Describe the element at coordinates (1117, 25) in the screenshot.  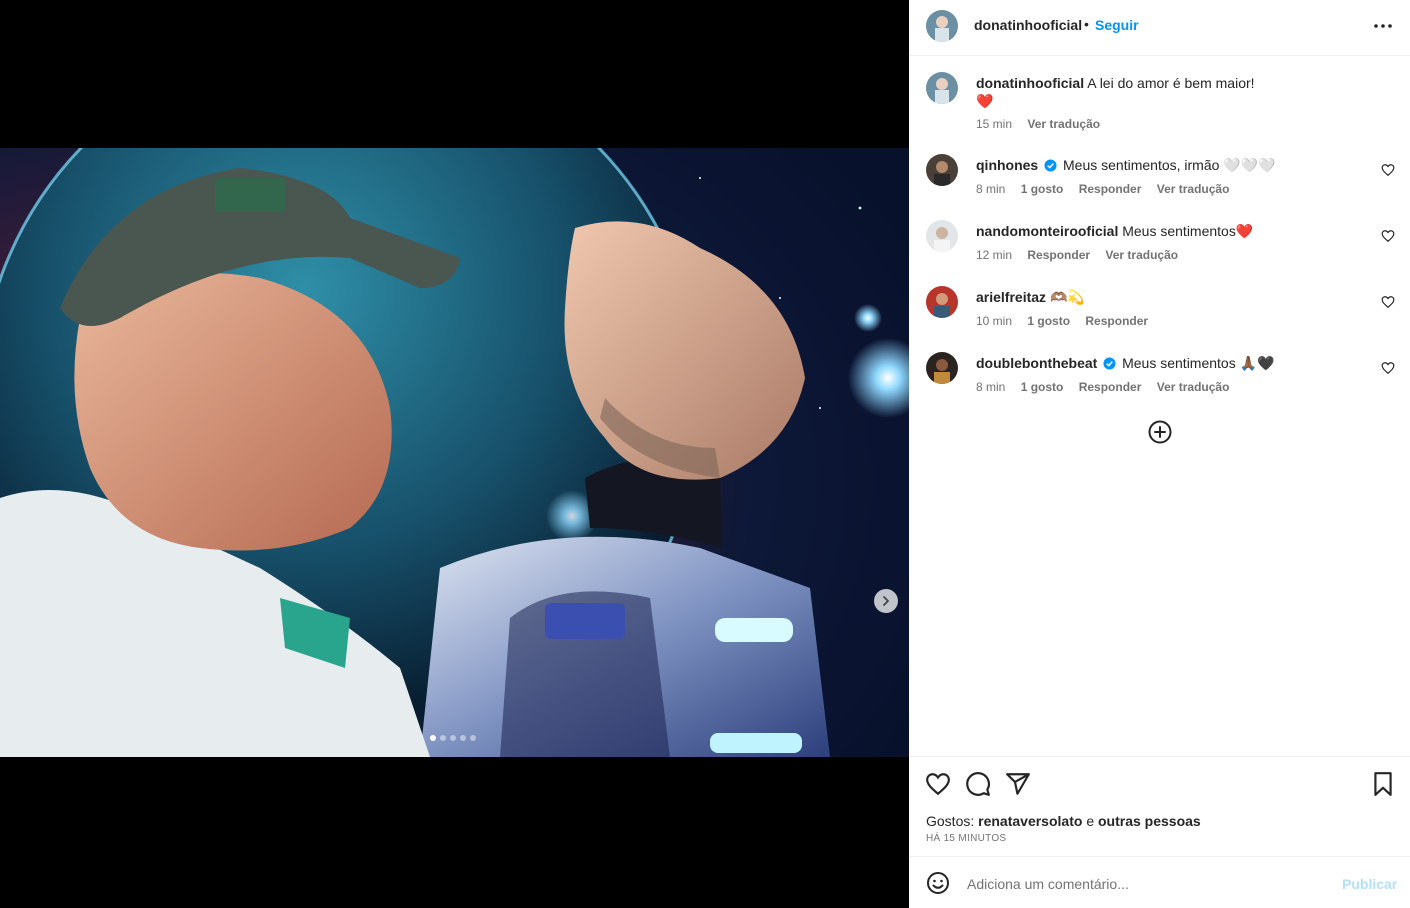
I see `follow-button: Seguir` at that location.